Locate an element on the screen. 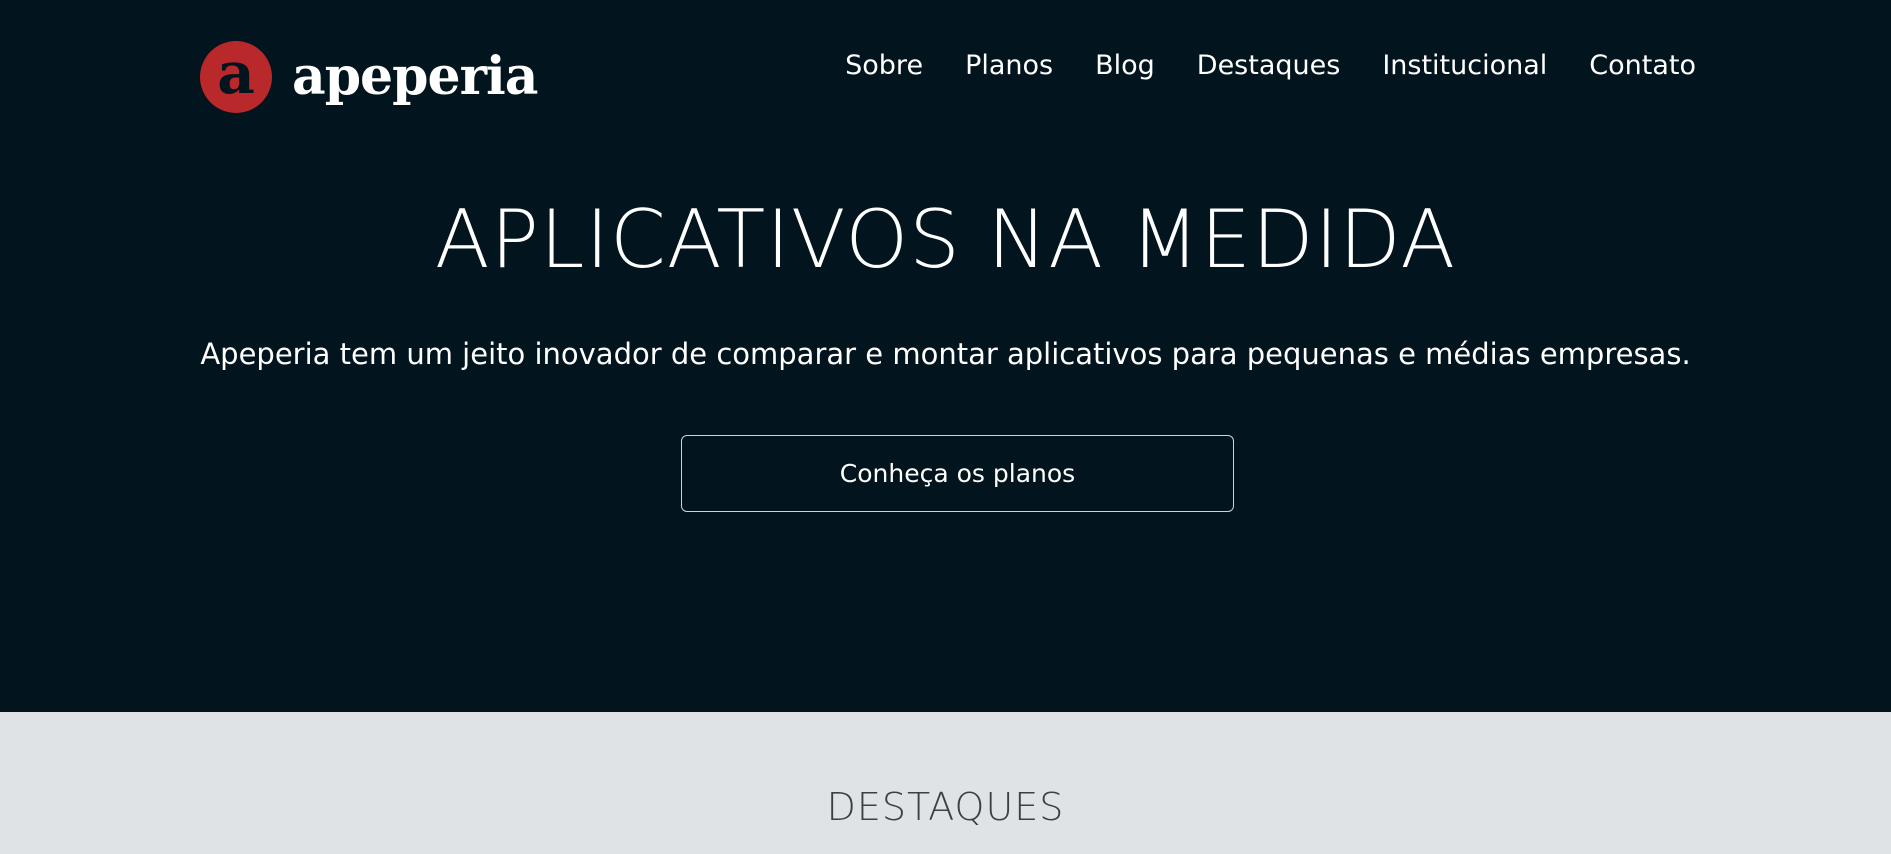 This screenshot has height=854, width=1891. logo-mark-icon: a is located at coordinates (236, 77).